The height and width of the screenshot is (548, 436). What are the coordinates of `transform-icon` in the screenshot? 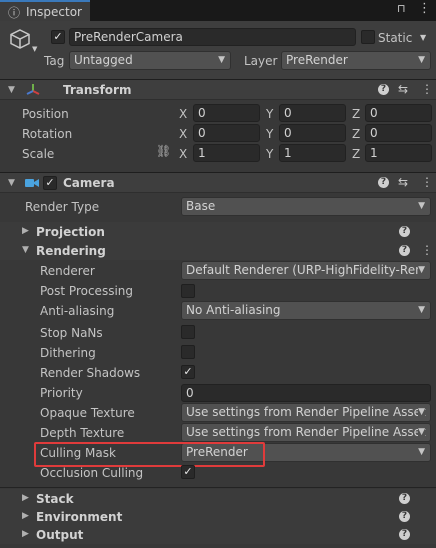 It's located at (33, 89).